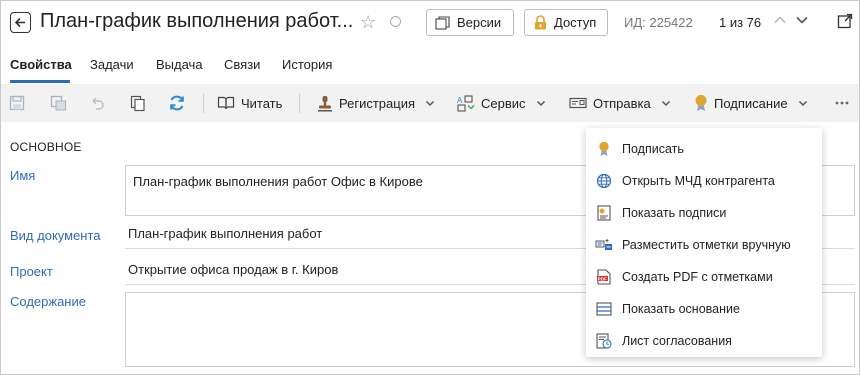  I want to click on save-icon, so click(17, 103).